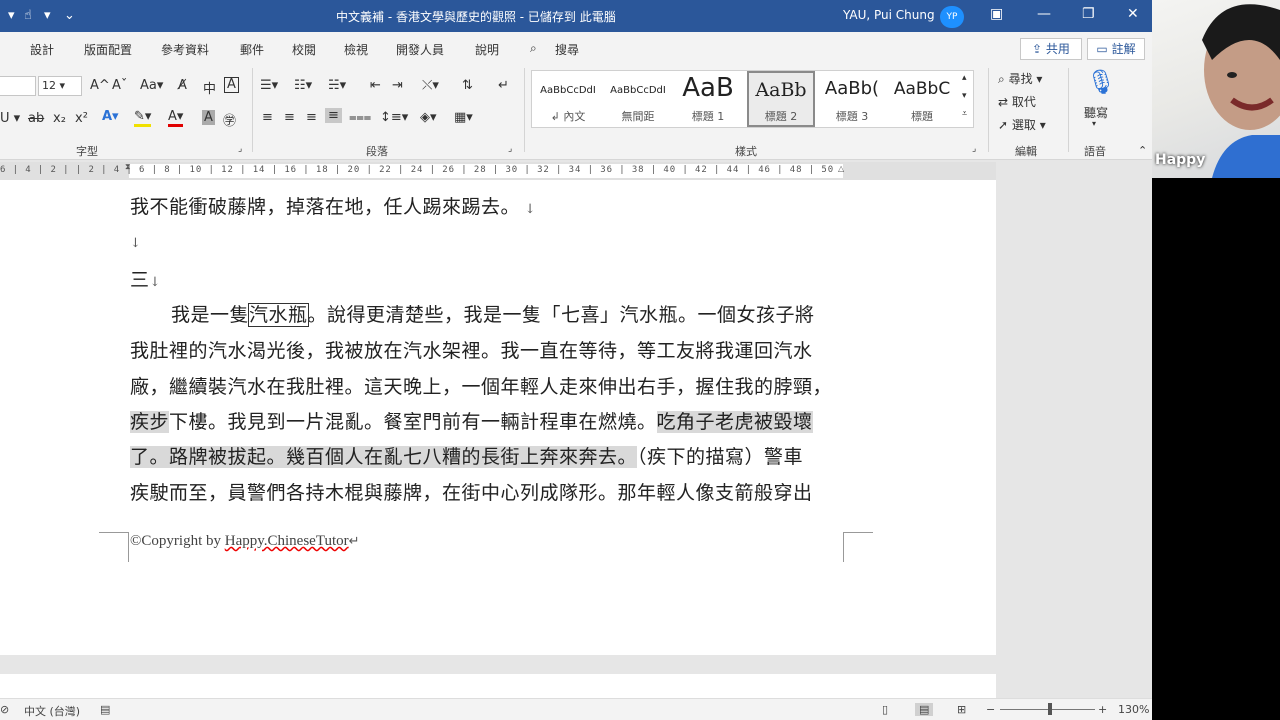  What do you see at coordinates (852, 99) in the screenshot?
I see `style-heading-3: AaBb( 標題 3` at bounding box center [852, 99].